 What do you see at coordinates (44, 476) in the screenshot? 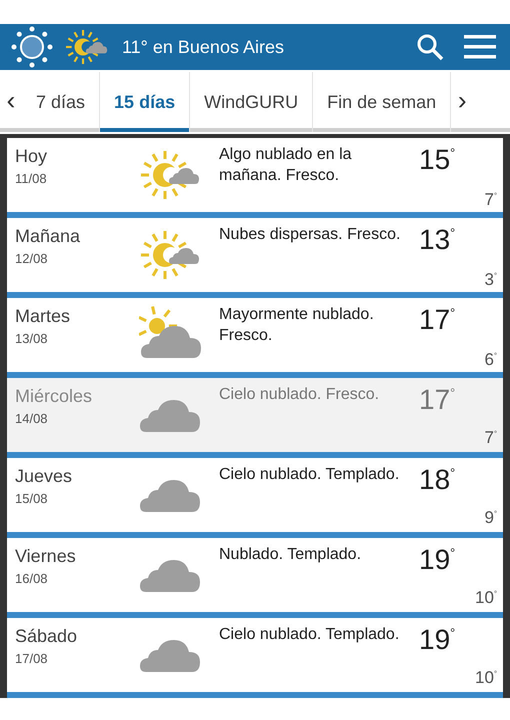
I see `day-name: Jueves` at bounding box center [44, 476].